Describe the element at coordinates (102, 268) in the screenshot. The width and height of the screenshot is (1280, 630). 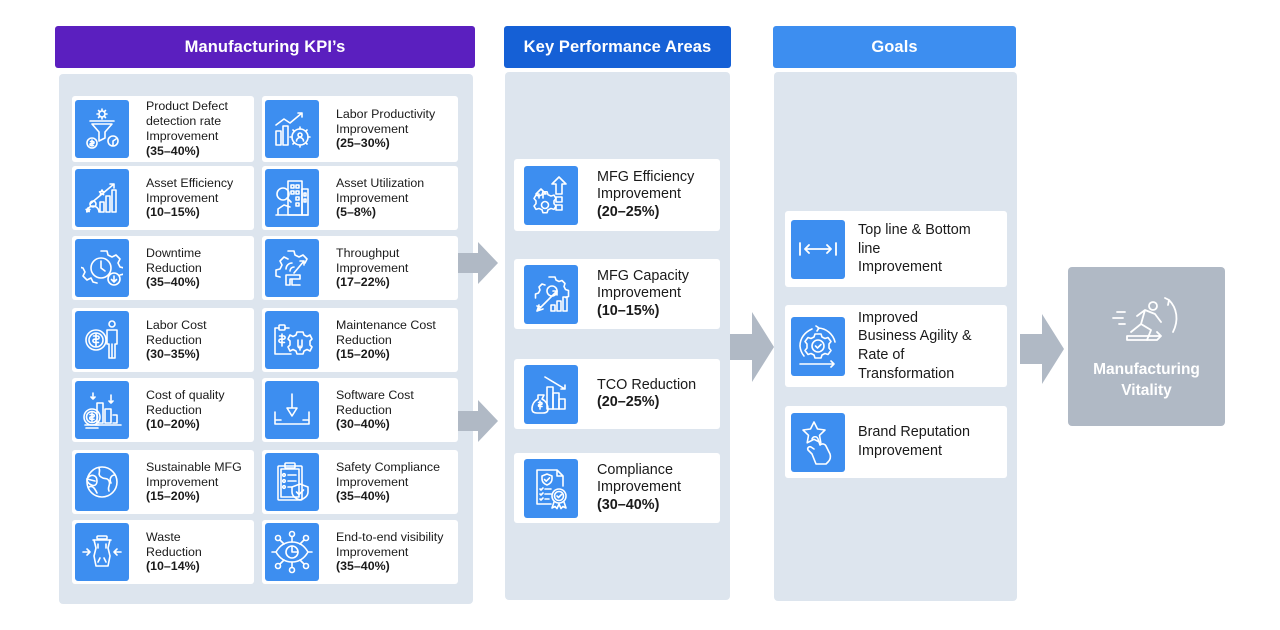
I see `gear-clock-icon` at that location.